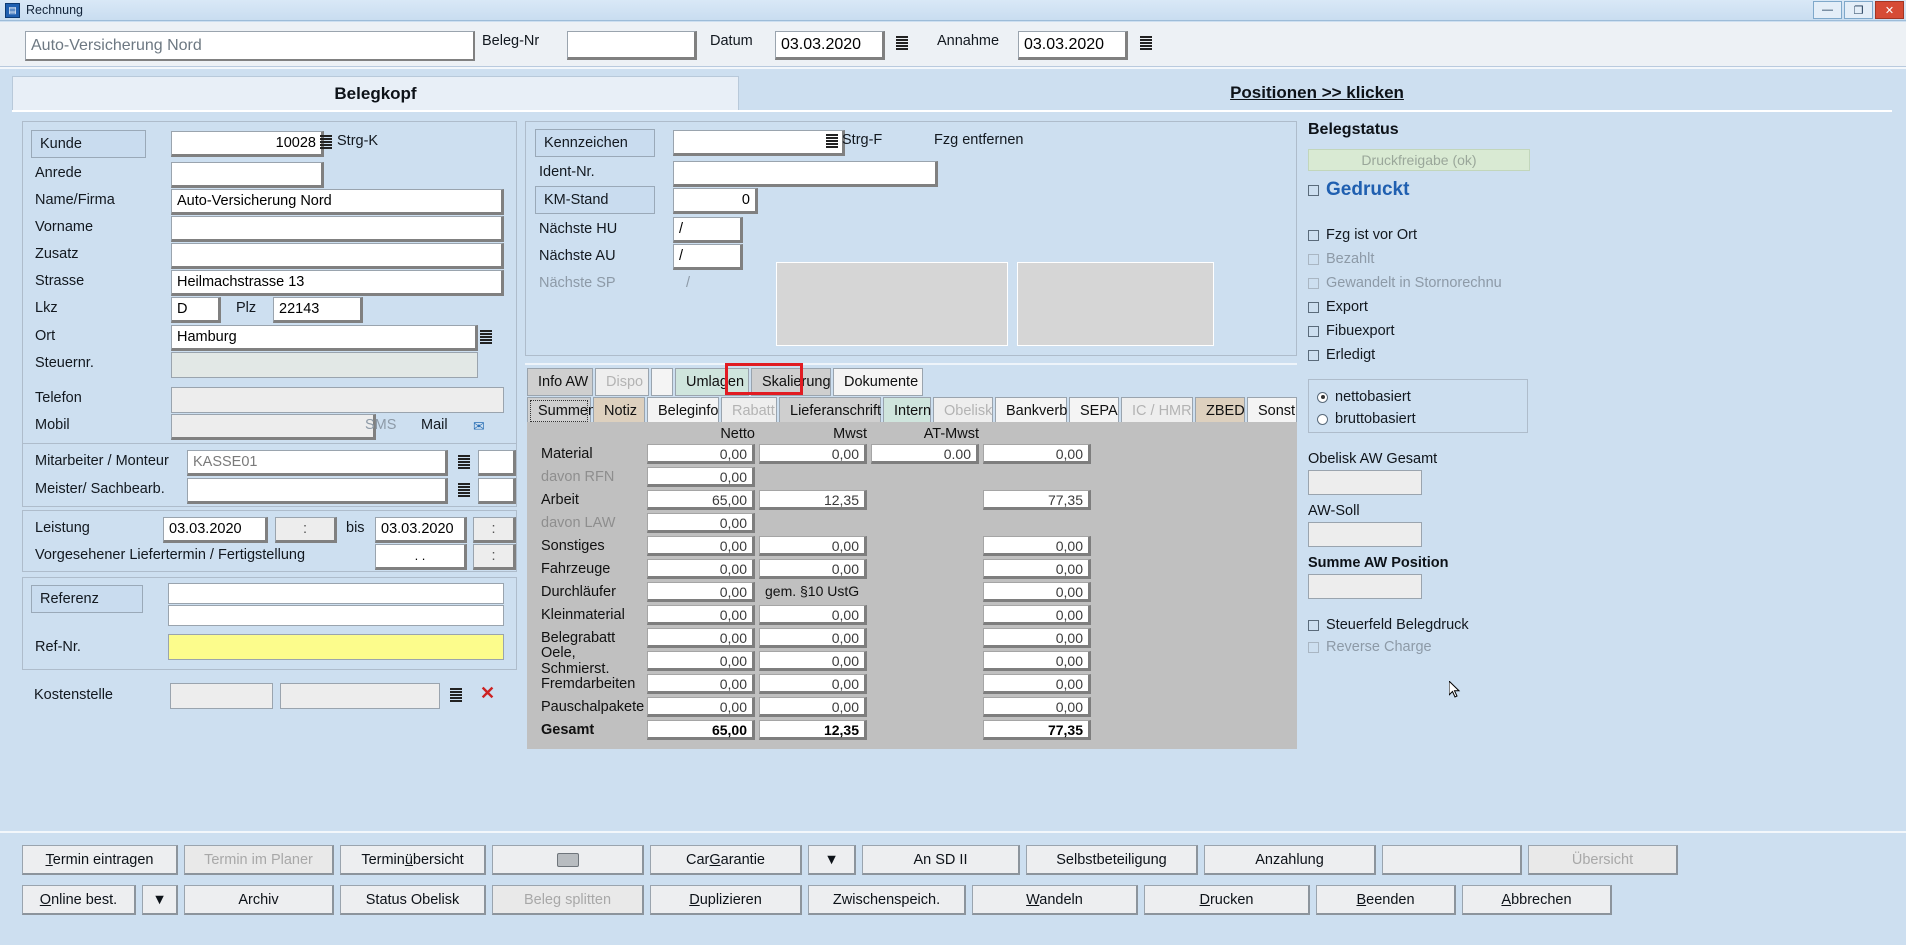  What do you see at coordinates (805, 174) in the screenshot?
I see `ident-nr-input` at bounding box center [805, 174].